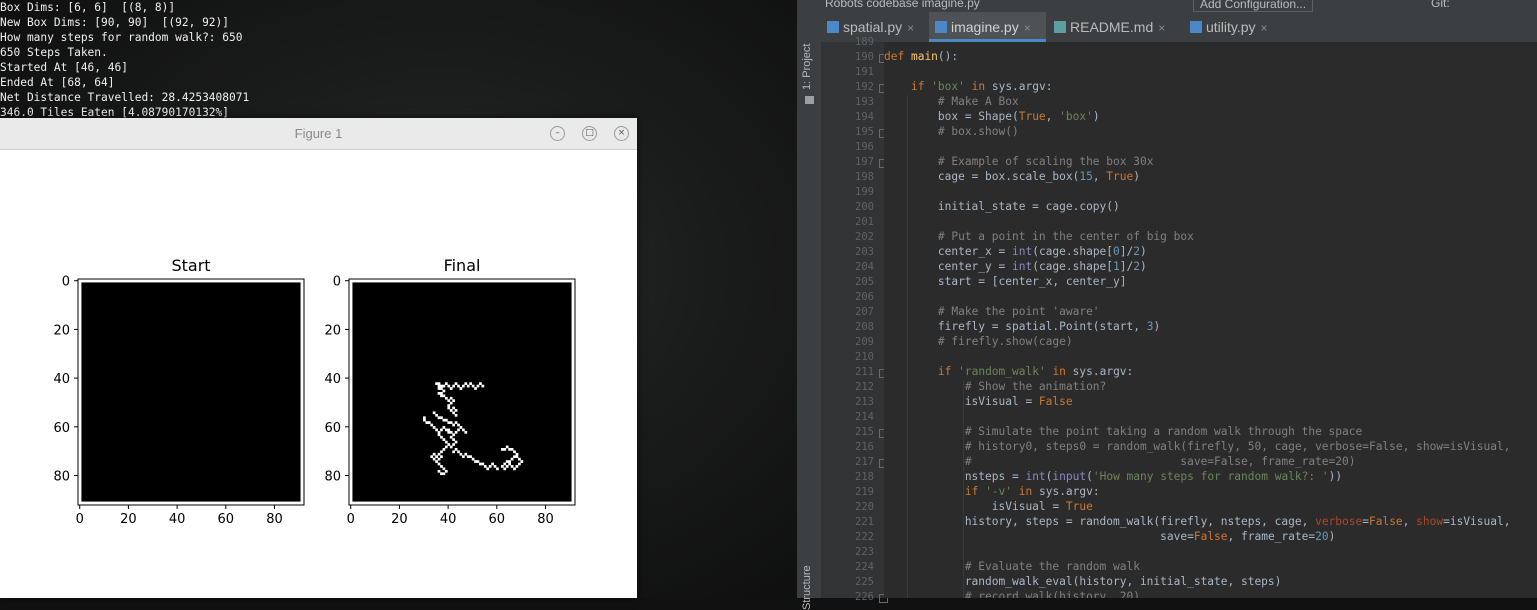 The width and height of the screenshot is (1537, 610). What do you see at coordinates (978, 341) in the screenshot?
I see `code-line: # firefly.show(cage)` at bounding box center [978, 341].